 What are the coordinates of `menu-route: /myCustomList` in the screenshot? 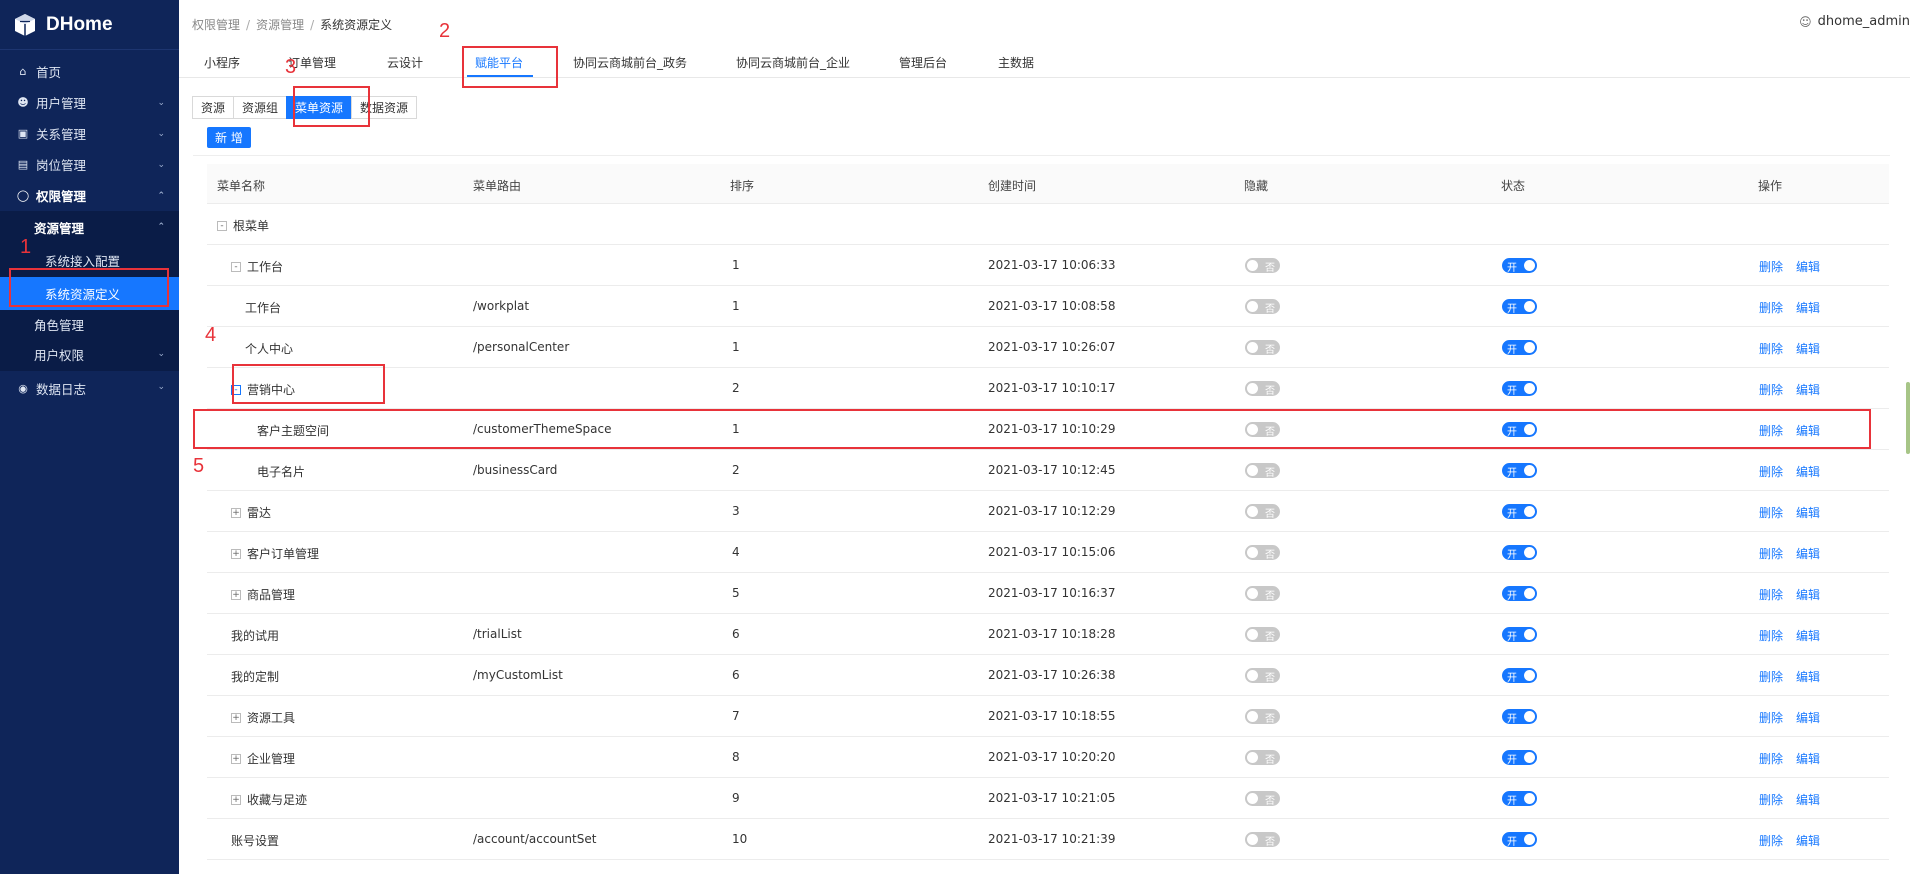 It's located at (518, 675).